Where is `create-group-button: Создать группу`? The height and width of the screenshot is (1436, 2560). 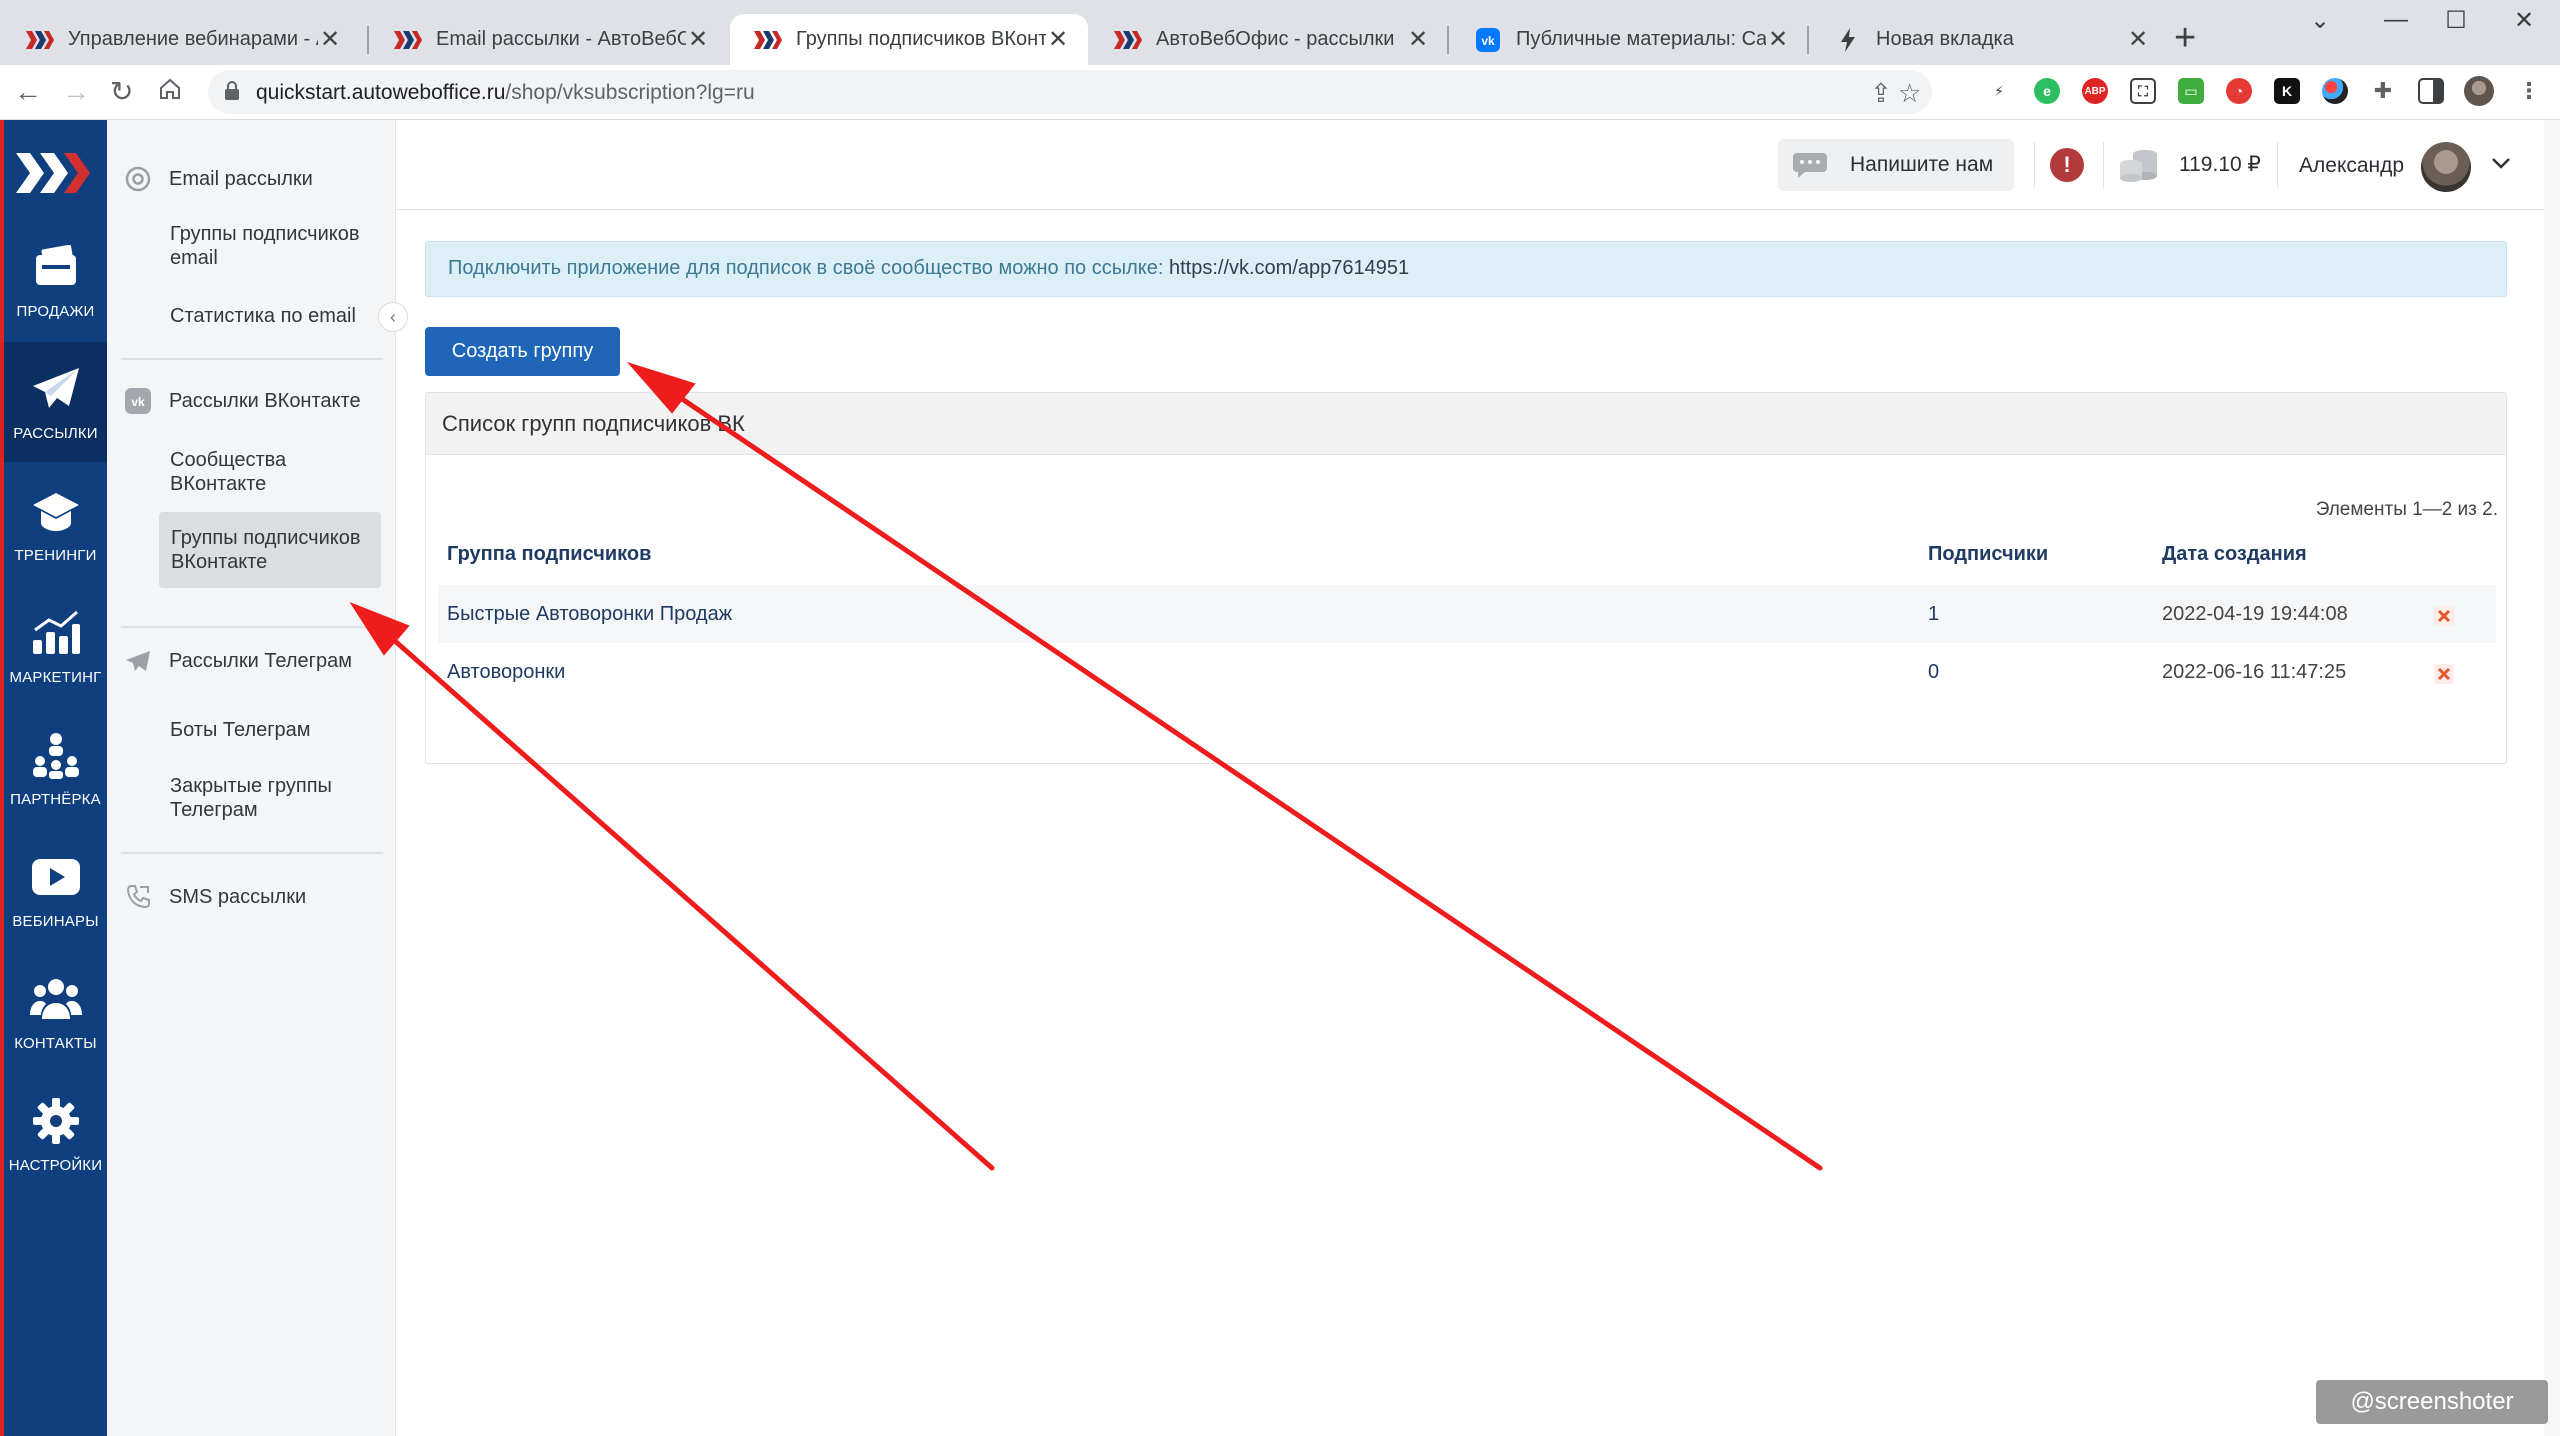
create-group-button: Создать группу is located at coordinates (522, 351).